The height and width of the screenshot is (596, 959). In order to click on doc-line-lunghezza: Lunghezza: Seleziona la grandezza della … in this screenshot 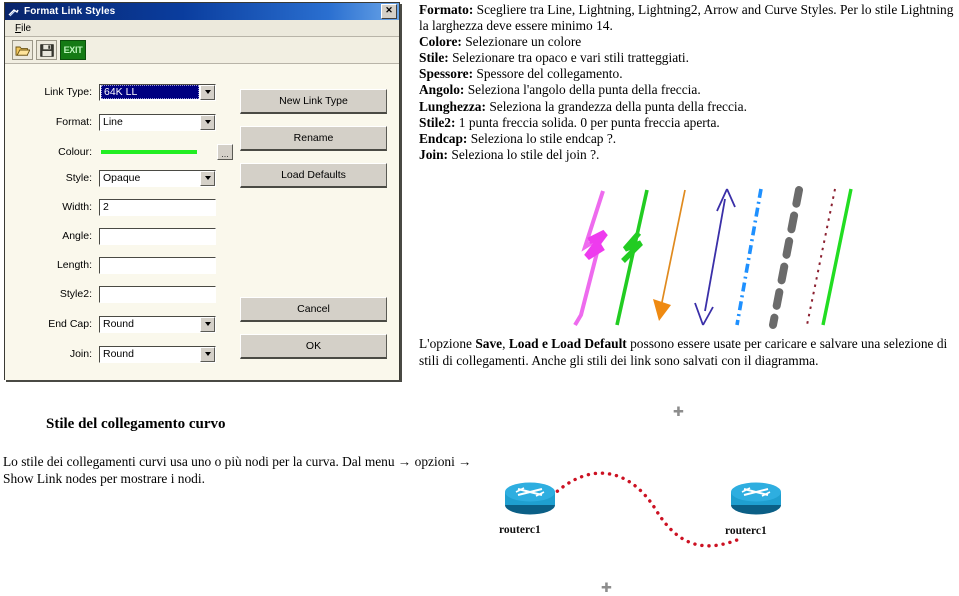, I will do `click(688, 107)`.